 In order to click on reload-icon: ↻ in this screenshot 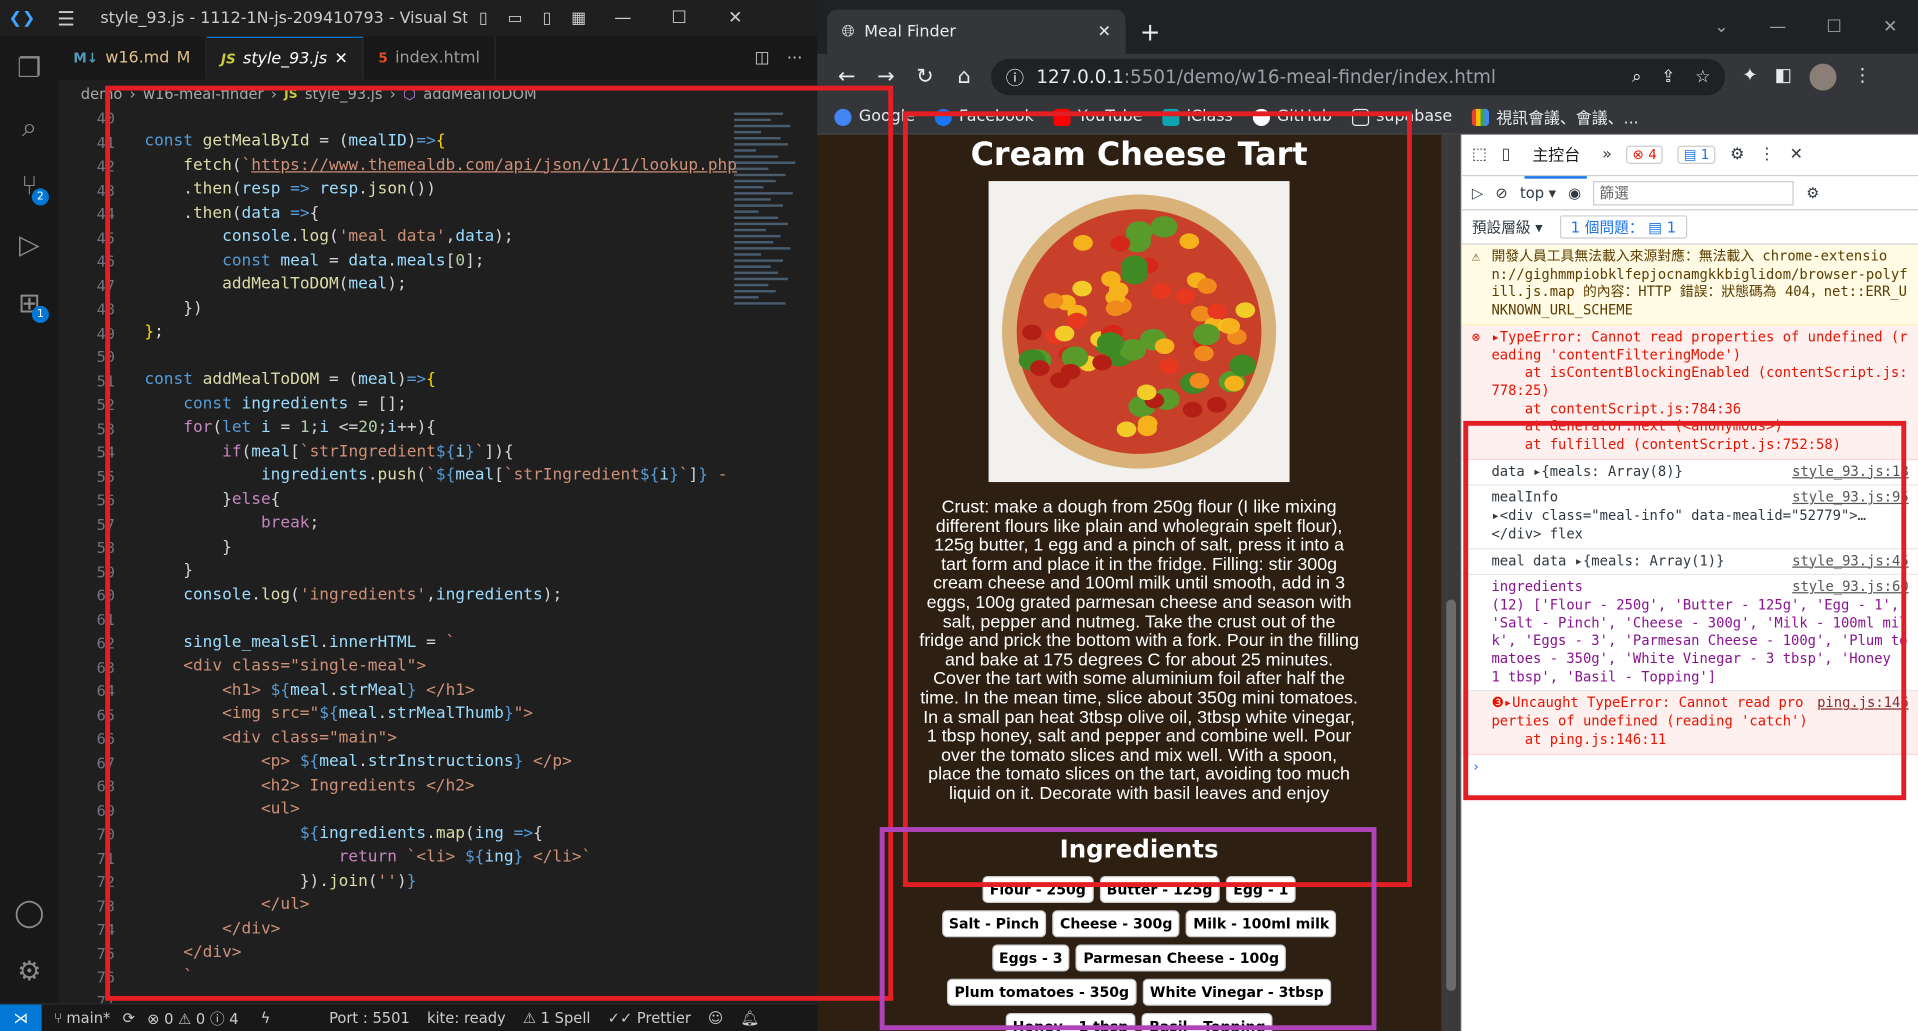, I will do `click(924, 77)`.